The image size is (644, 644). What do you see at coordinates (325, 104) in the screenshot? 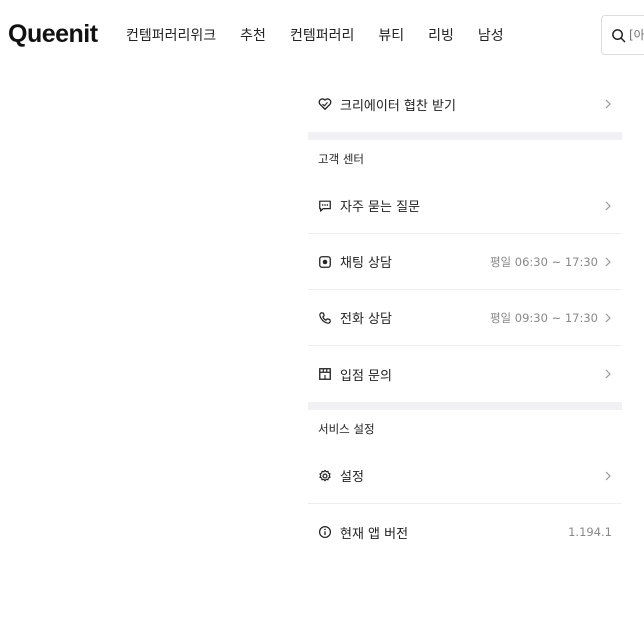
I see `heart-hand-icon` at bounding box center [325, 104].